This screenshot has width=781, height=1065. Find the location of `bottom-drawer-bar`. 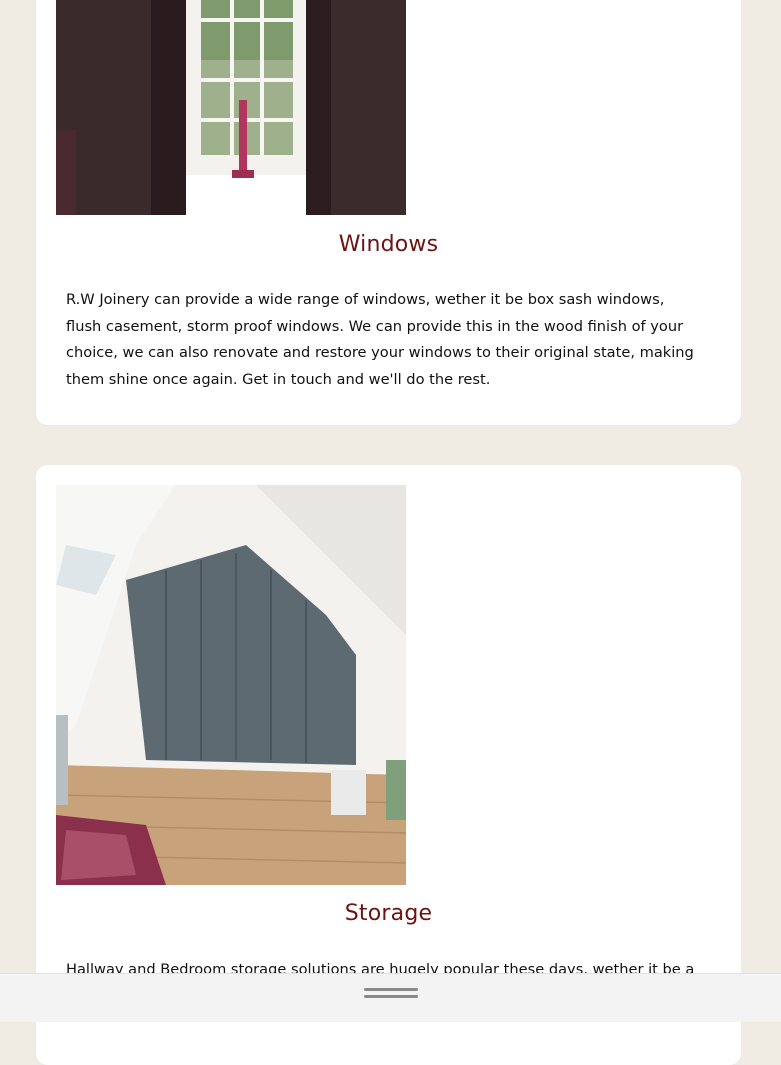

bottom-drawer-bar is located at coordinates (390, 997).